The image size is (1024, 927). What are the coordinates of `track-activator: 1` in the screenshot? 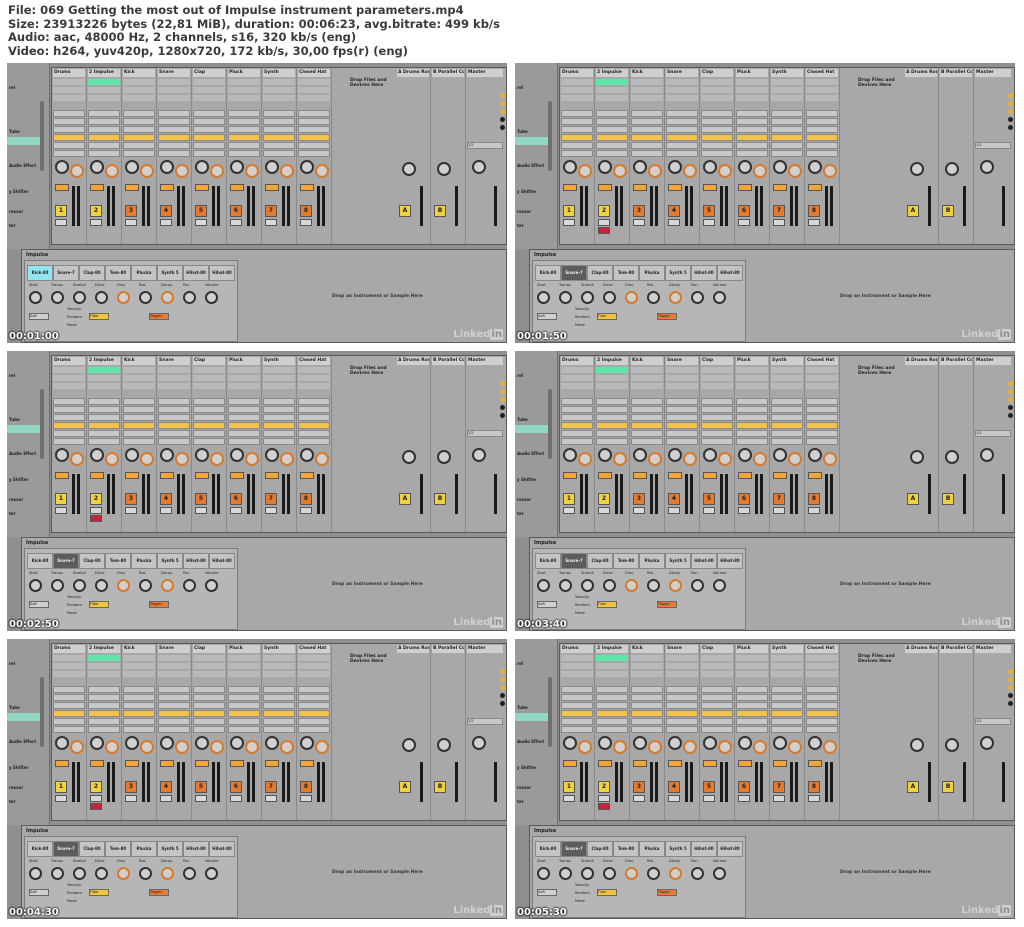 It's located at (61, 499).